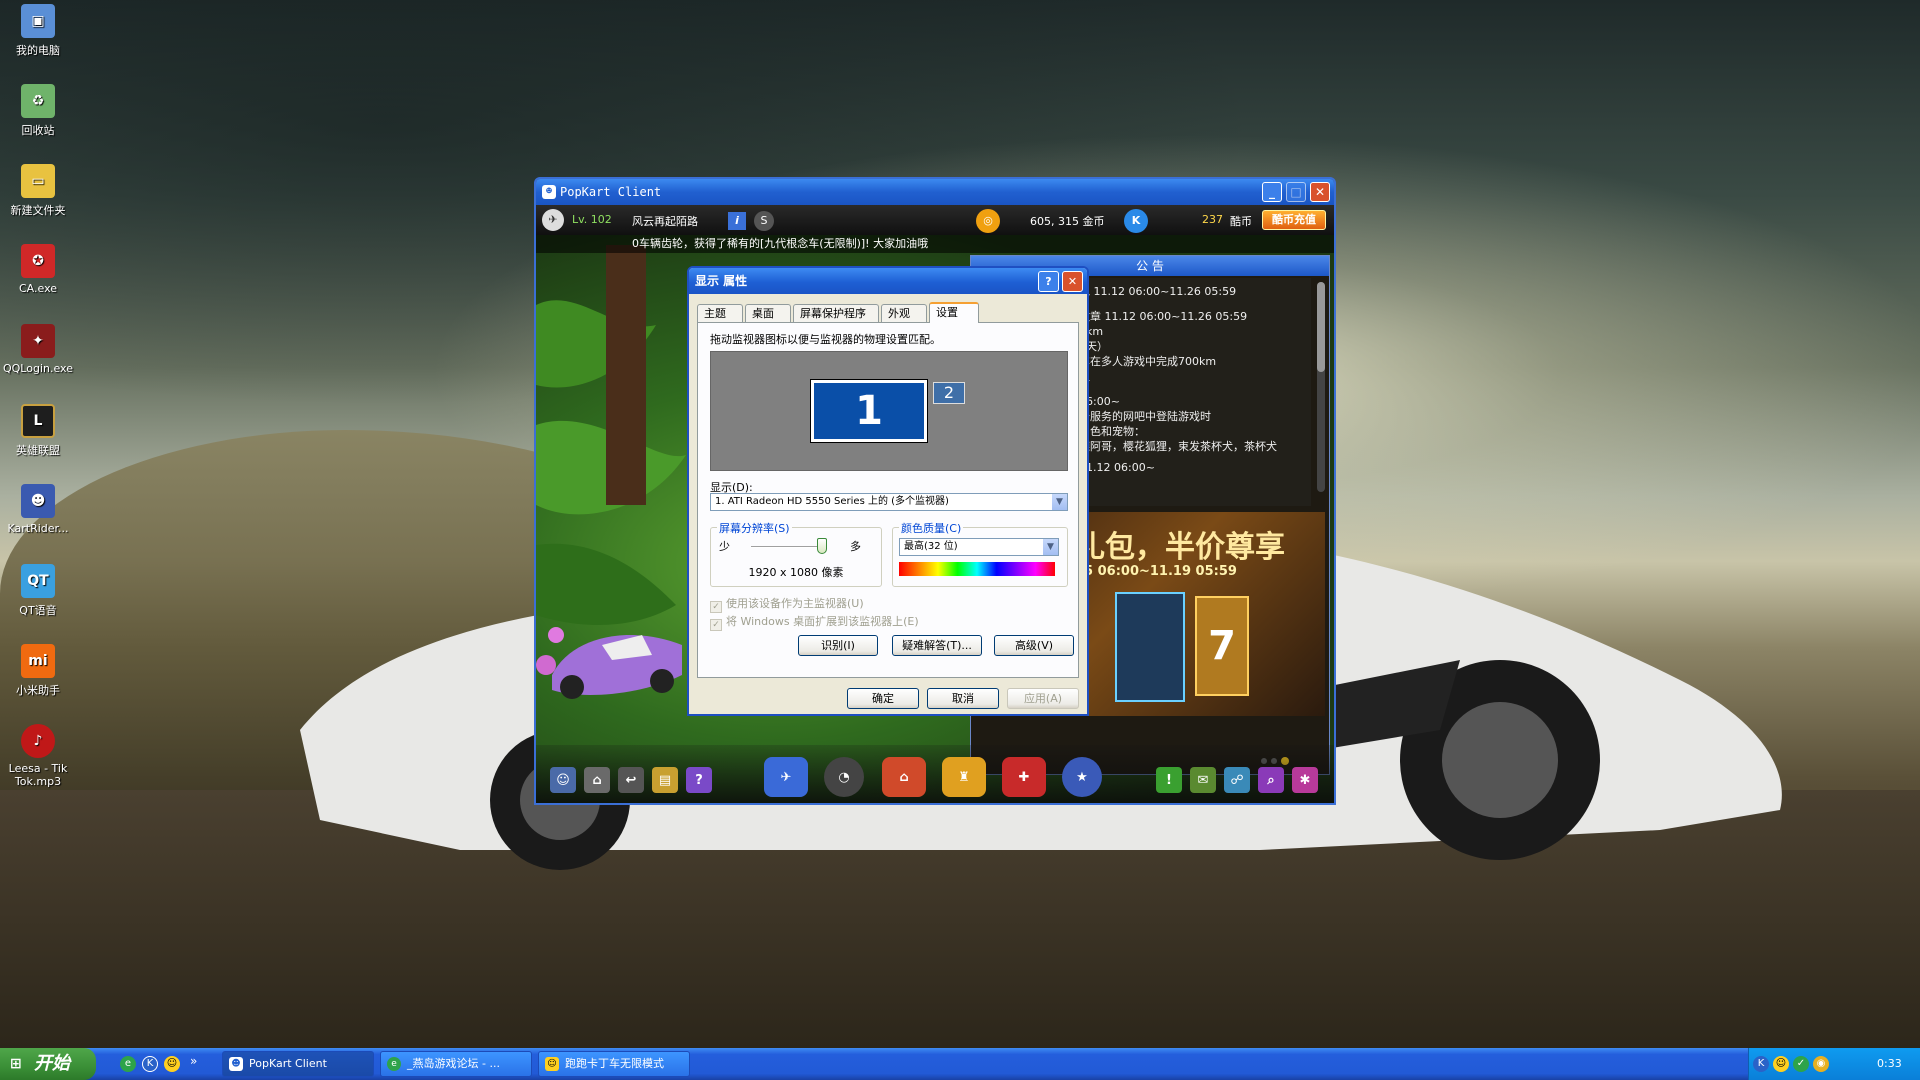 The image size is (1920, 1080). I want to click on task-label: PopKart Client, so click(288, 1063).